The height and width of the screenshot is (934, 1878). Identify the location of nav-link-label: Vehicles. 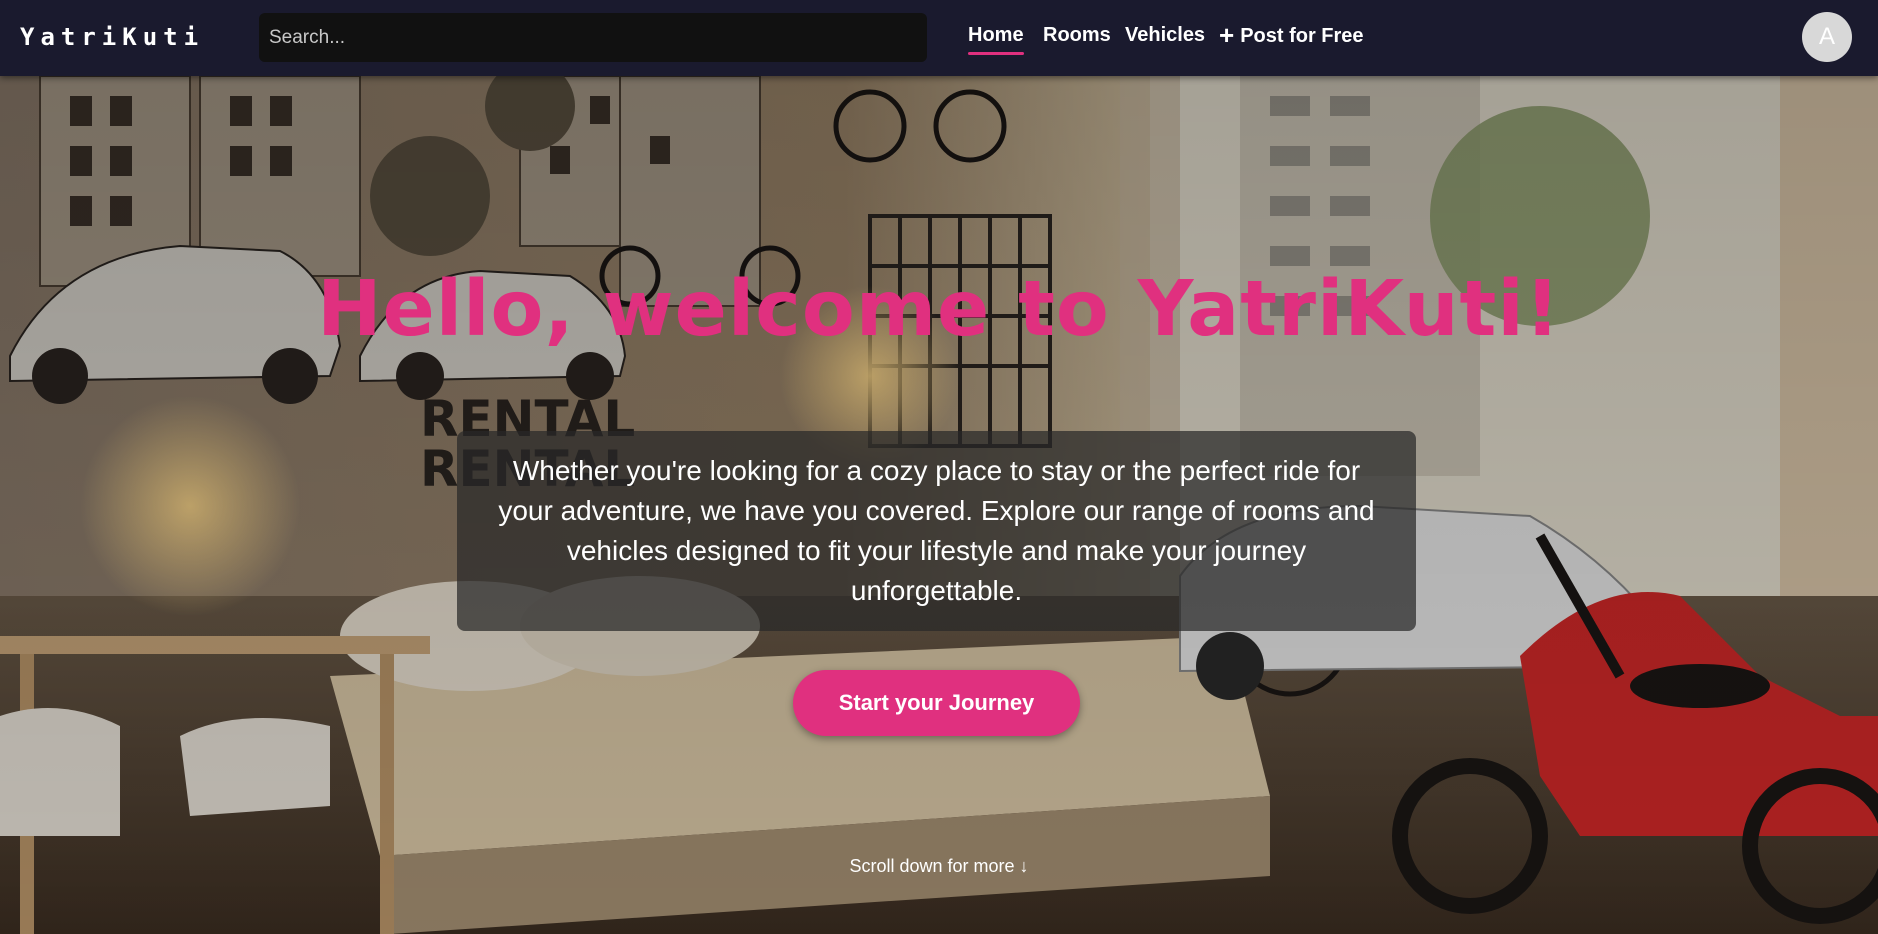
(1165, 35).